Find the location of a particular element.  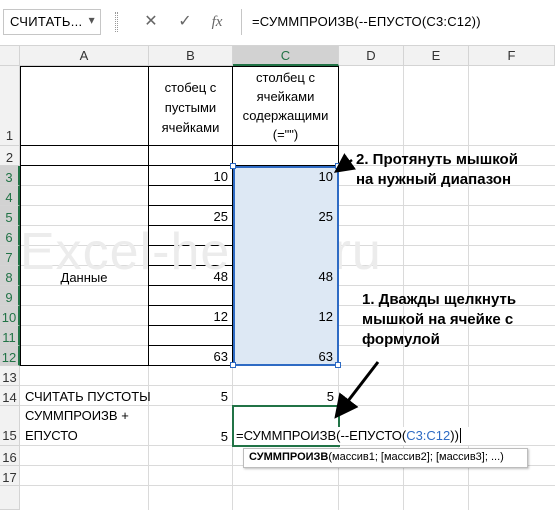

arrow-to-formula-cell is located at coordinates (357, 390).